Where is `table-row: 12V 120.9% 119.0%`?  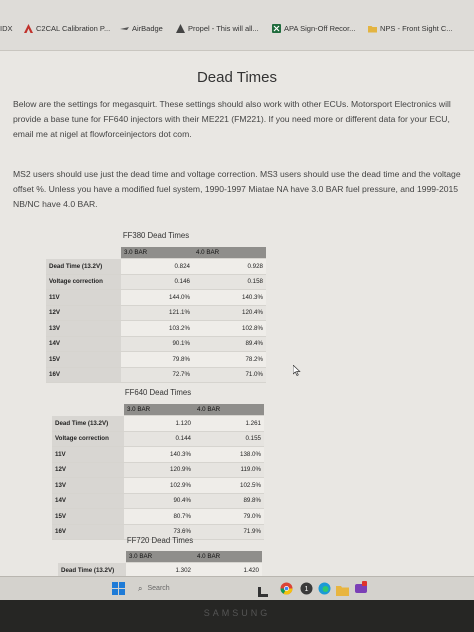
table-row: 12V 120.9% 119.0% is located at coordinates (158, 470).